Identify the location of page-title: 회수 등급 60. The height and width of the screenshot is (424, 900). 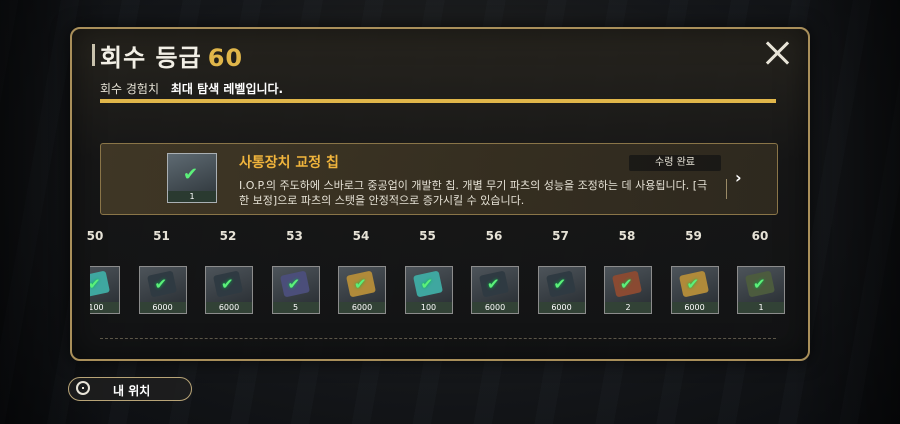
(171, 55).